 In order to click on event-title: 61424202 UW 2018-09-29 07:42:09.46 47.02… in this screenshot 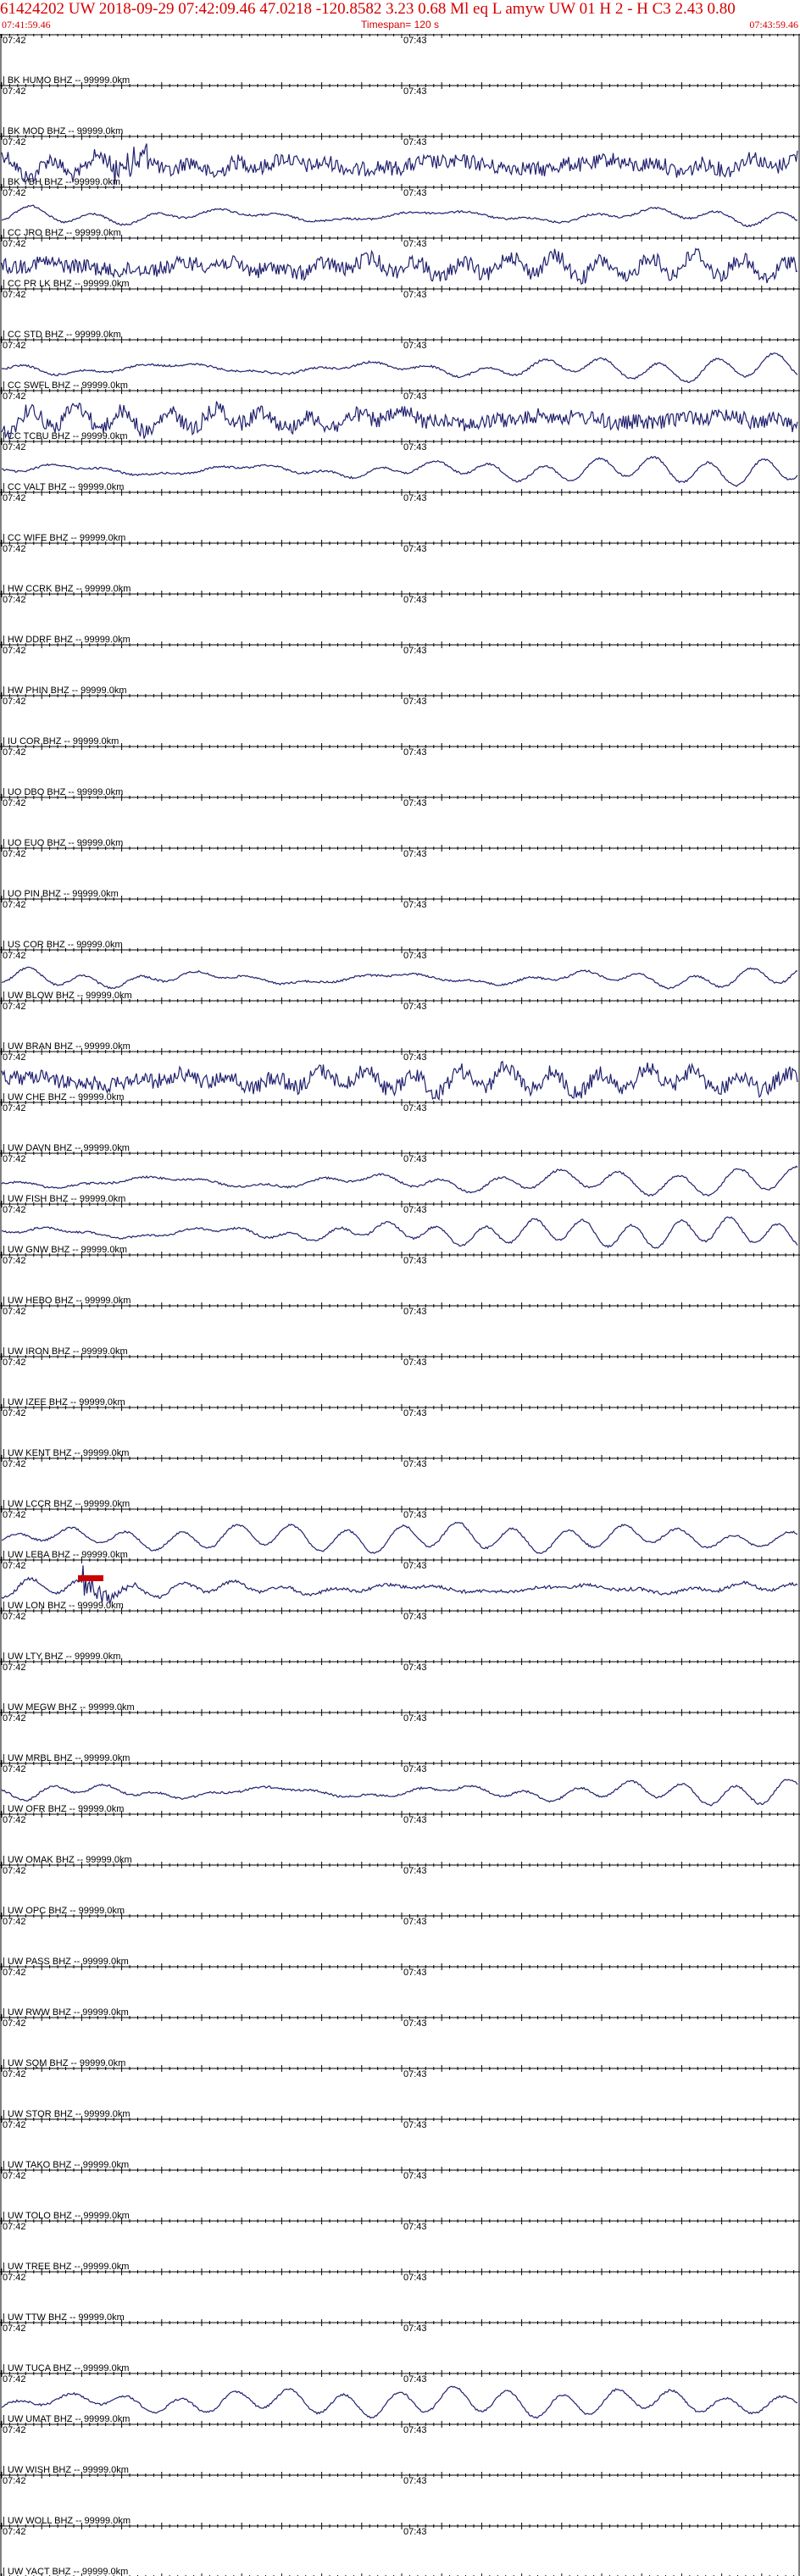, I will do `click(368, 9)`.